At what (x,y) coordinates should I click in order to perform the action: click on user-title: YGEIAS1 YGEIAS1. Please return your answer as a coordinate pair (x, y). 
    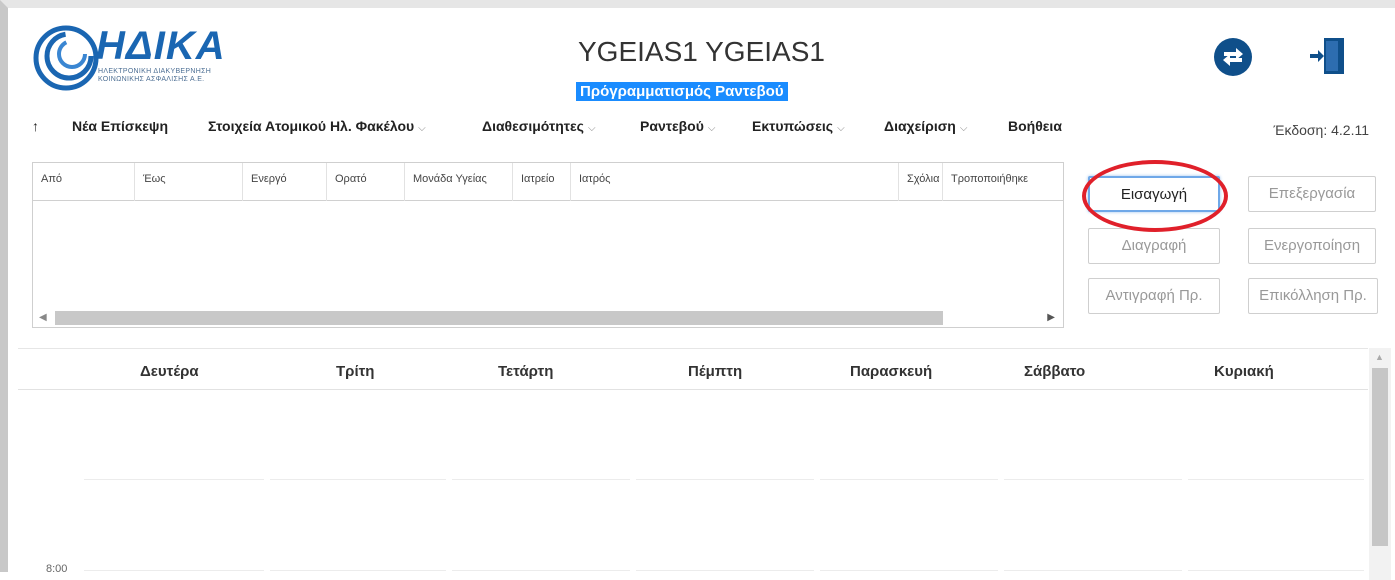
    Looking at the image, I should click on (701, 51).